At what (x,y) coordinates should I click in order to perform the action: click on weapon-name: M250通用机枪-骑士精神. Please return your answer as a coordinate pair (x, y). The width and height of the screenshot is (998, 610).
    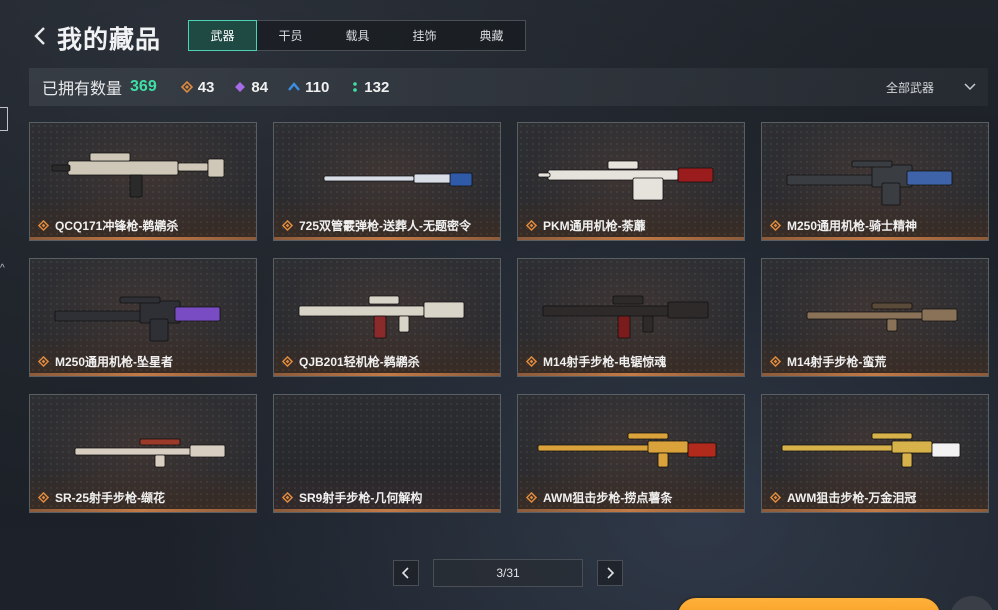
    Looking at the image, I should click on (852, 226).